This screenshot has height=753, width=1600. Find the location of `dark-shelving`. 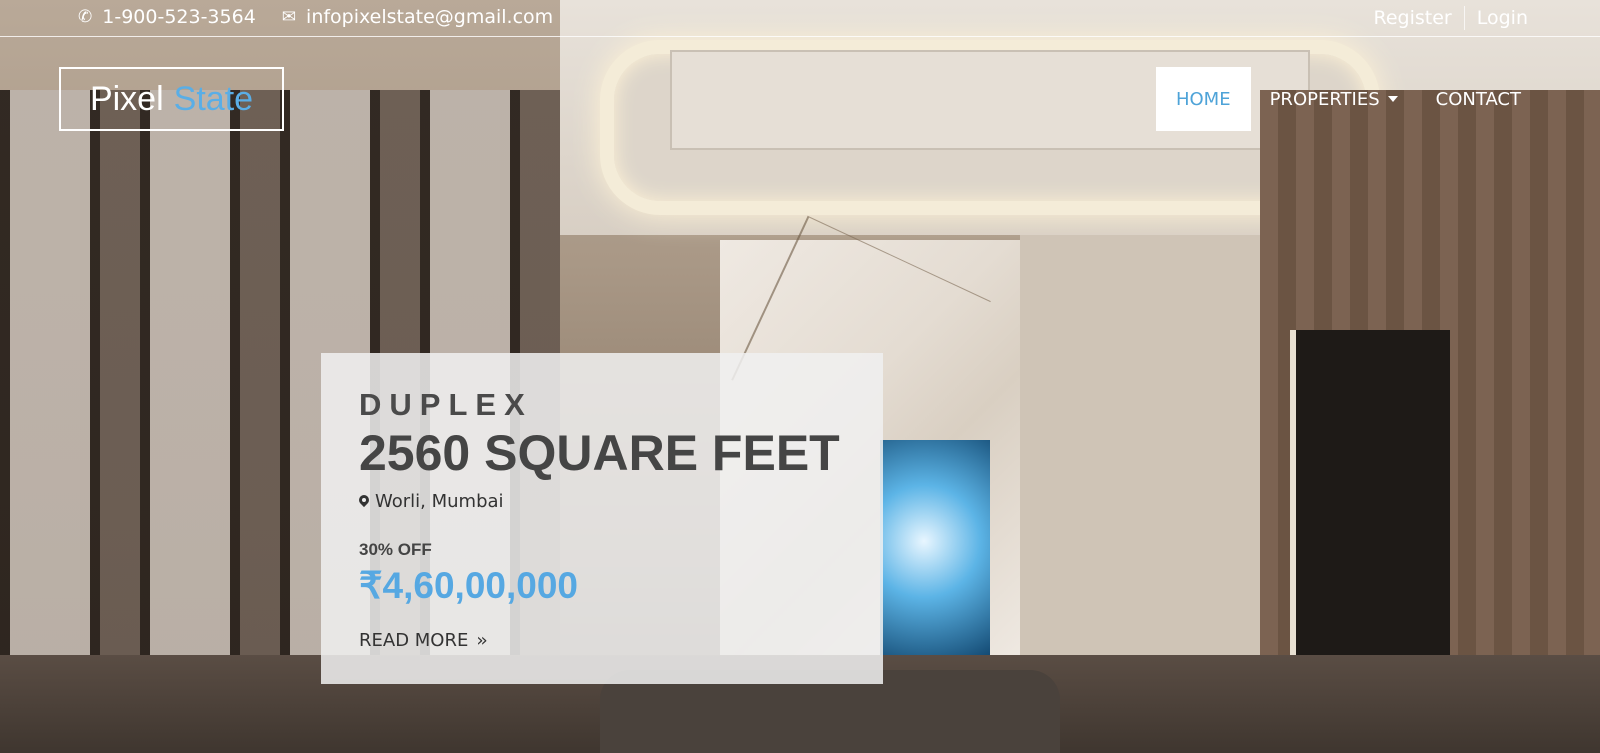

dark-shelving is located at coordinates (1370, 495).